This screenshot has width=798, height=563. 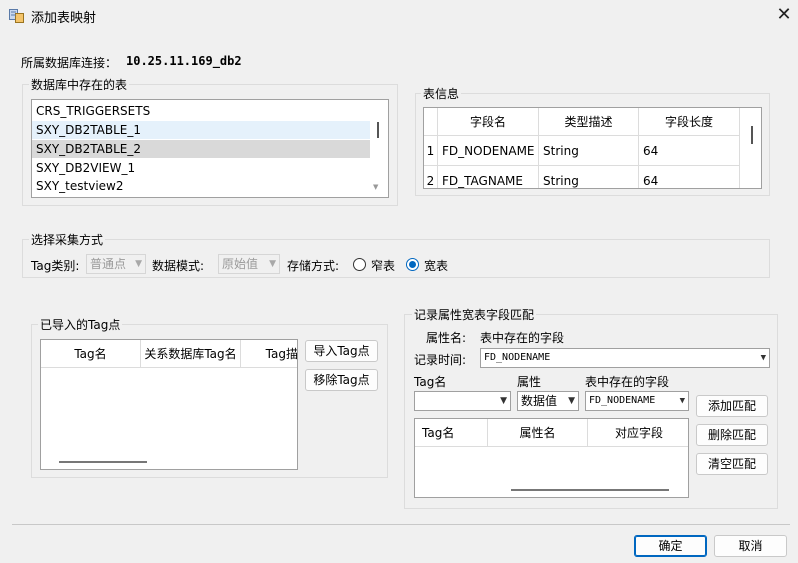 What do you see at coordinates (108, 264) in the screenshot?
I see `tag-type-value: 普通点` at bounding box center [108, 264].